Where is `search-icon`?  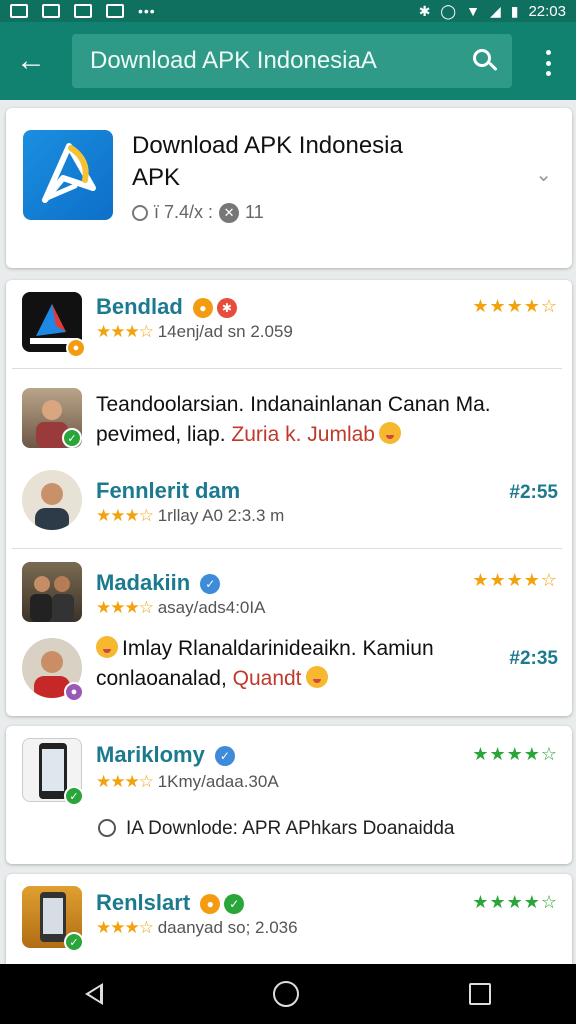 search-icon is located at coordinates (485, 61).